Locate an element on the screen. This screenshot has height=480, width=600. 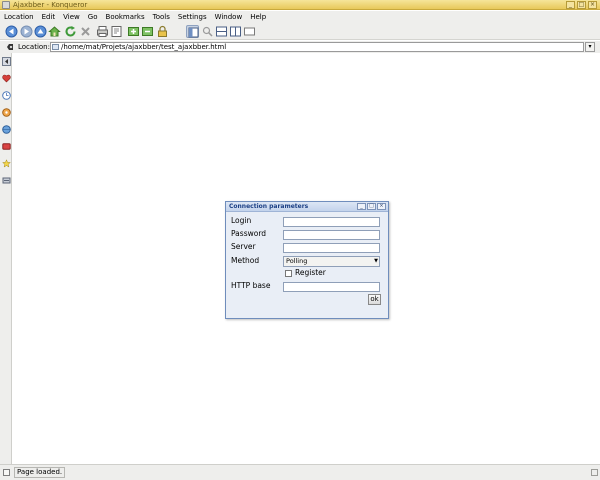
server-field is located at coordinates (331, 248).